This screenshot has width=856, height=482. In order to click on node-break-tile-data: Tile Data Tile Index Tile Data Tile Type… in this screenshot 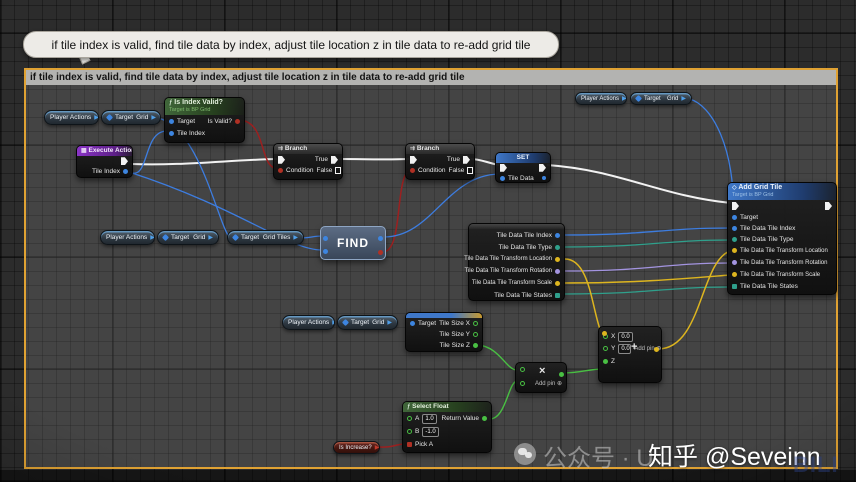, I will do `click(514, 262)`.